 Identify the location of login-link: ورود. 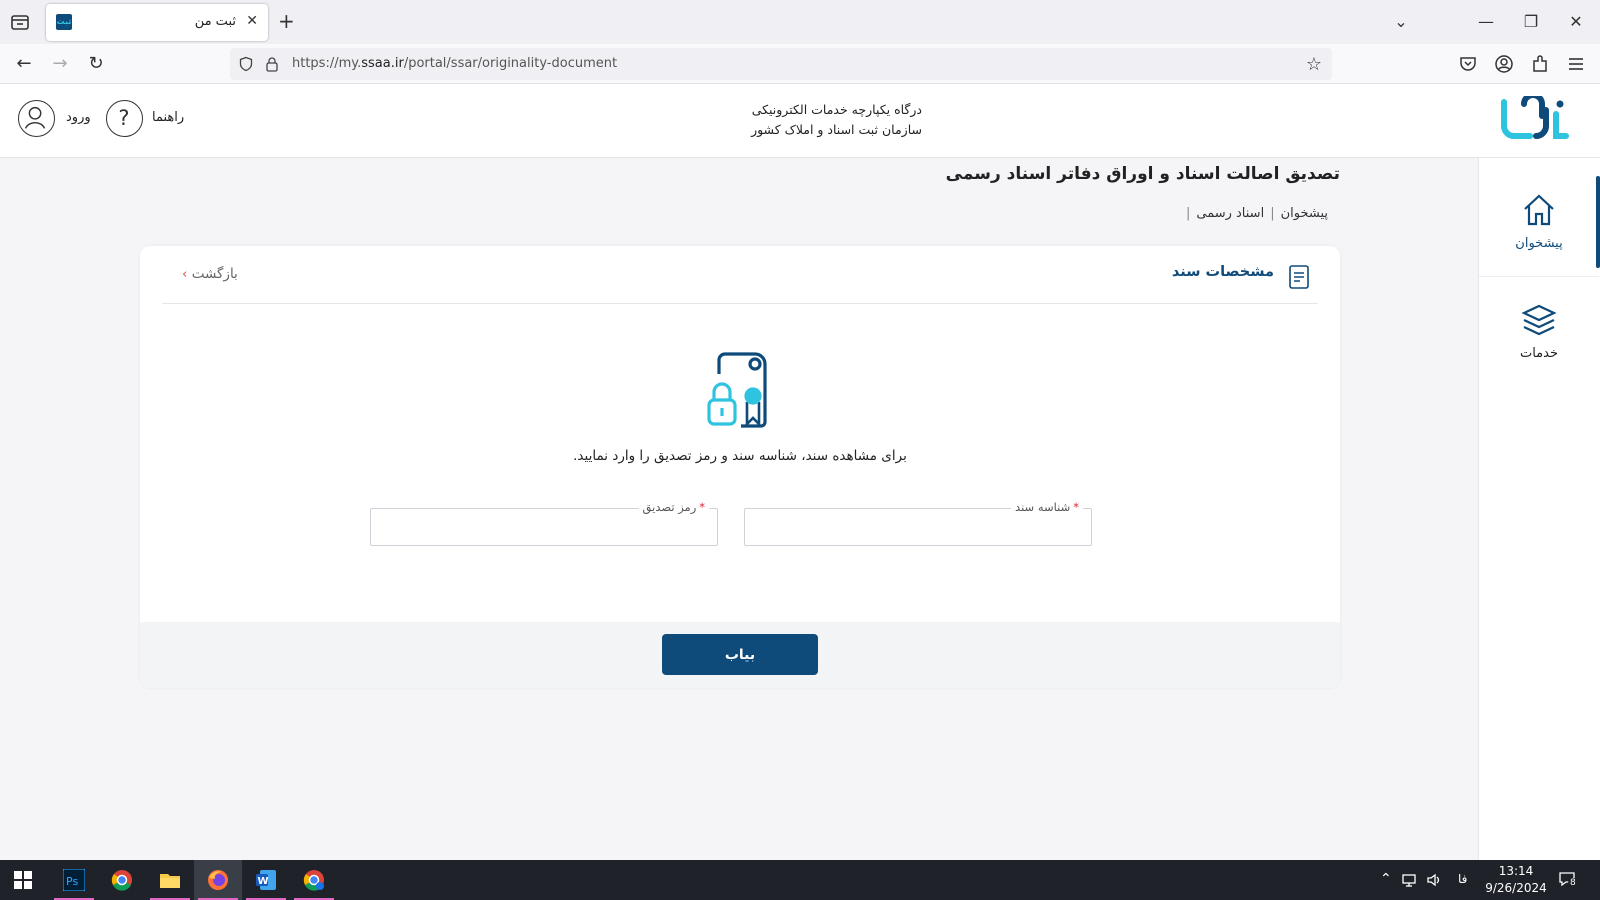
(78, 117).